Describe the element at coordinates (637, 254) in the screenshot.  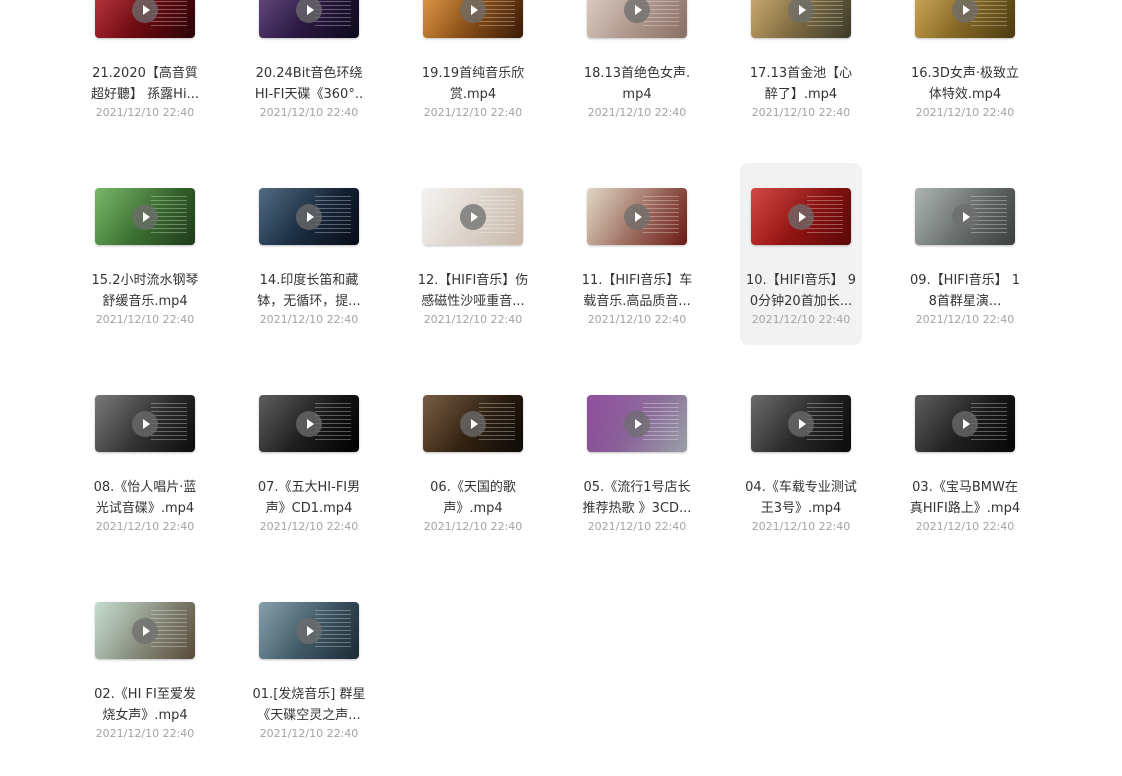
I see `video-file-item: 11.【HIFI音乐】车载音乐.高品质音... 2021/12/10 22:40` at that location.